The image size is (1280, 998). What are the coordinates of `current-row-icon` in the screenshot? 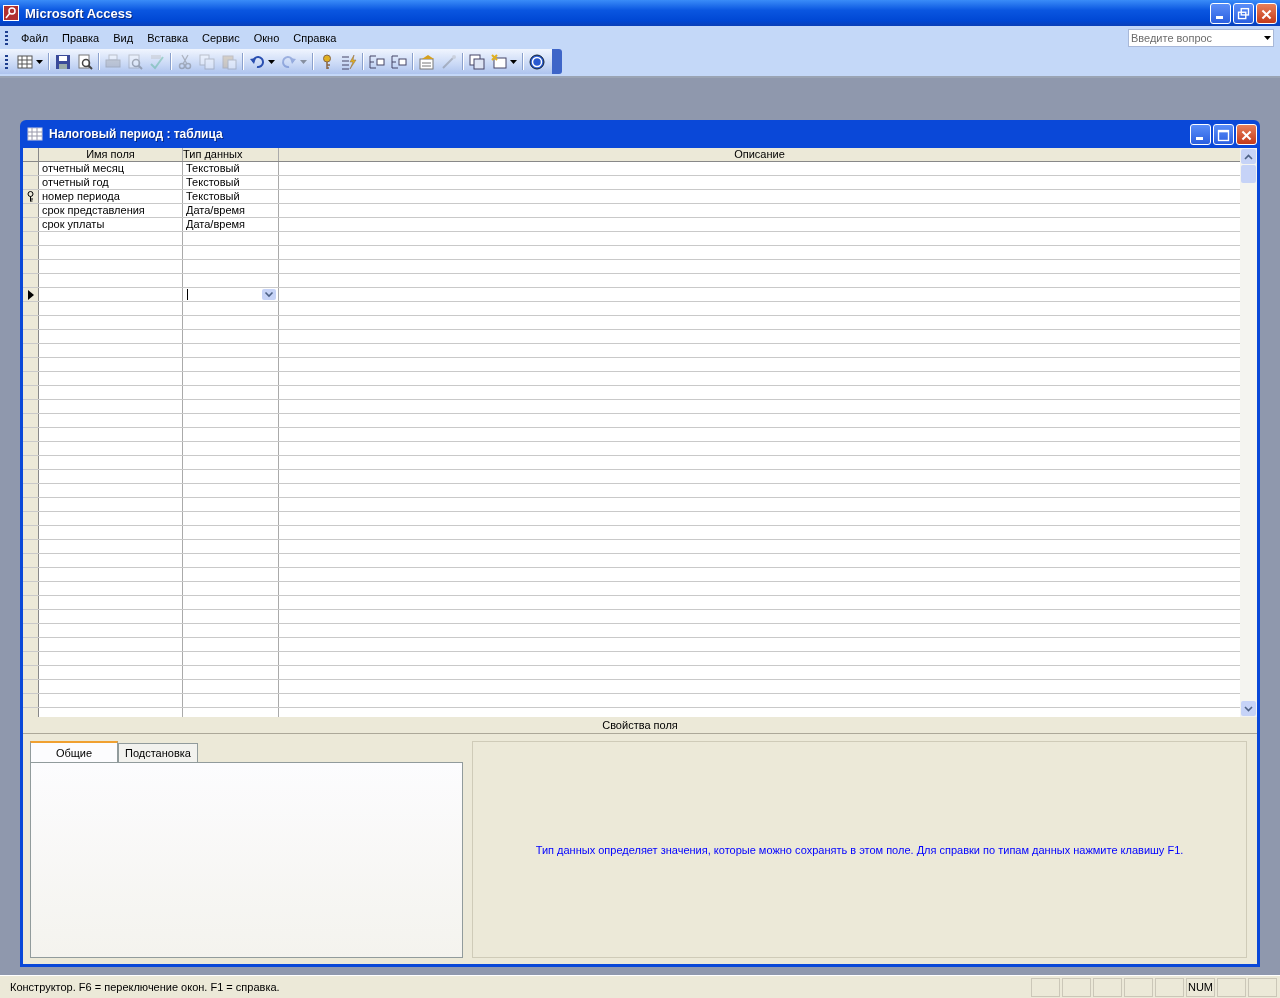 It's located at (30, 294).